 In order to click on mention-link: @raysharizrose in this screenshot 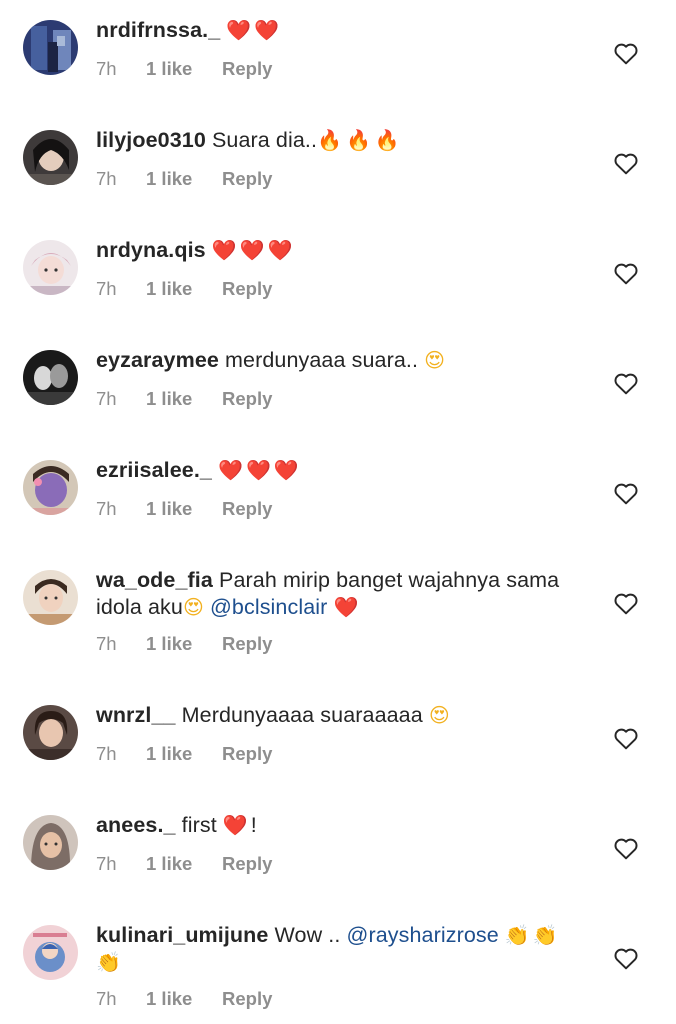, I will do `click(423, 935)`.